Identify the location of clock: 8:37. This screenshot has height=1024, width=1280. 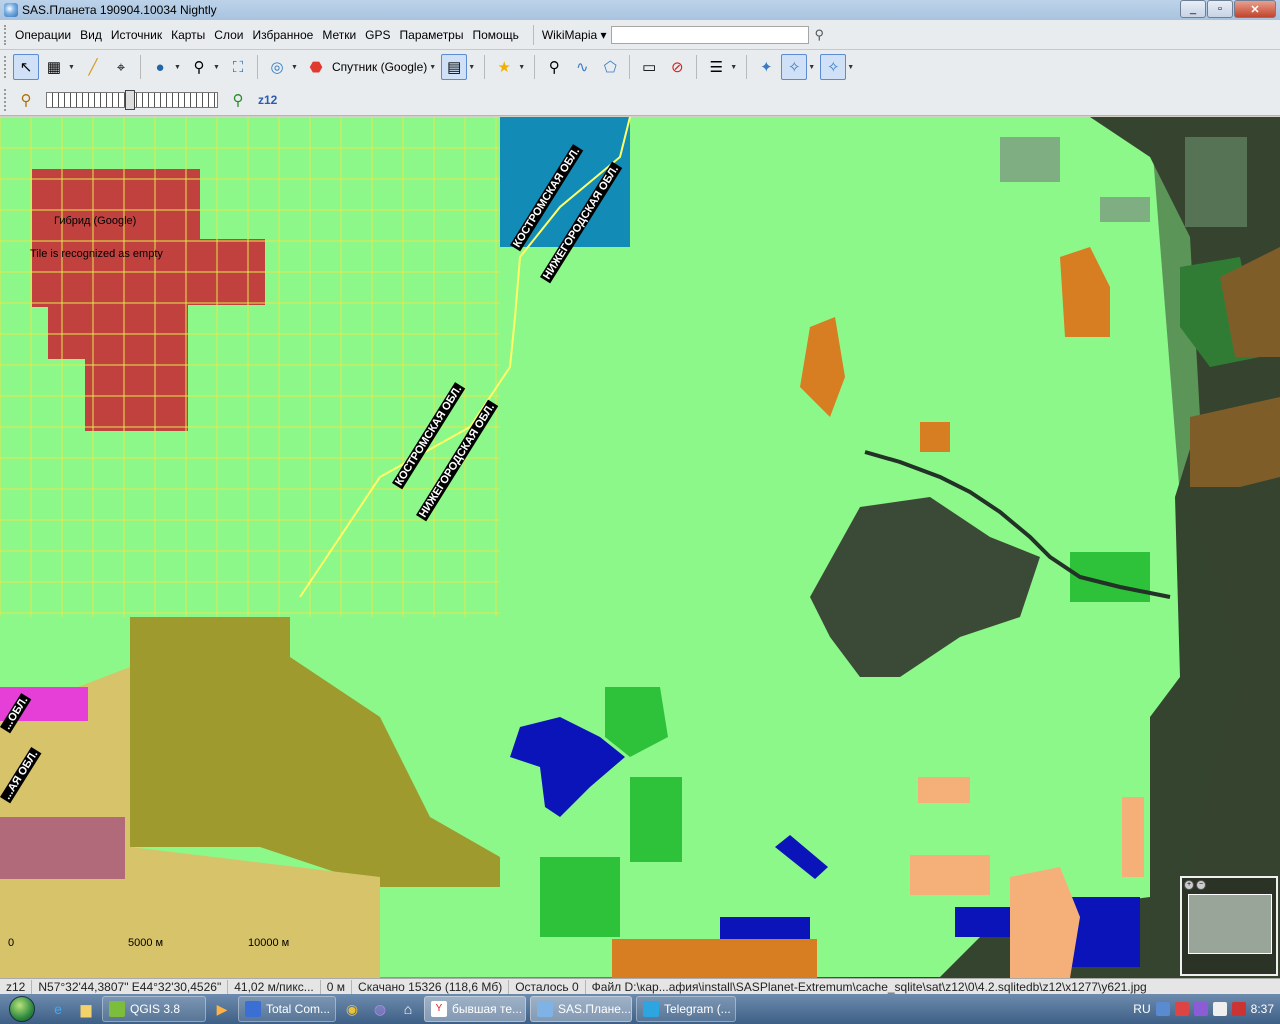
(1262, 1009).